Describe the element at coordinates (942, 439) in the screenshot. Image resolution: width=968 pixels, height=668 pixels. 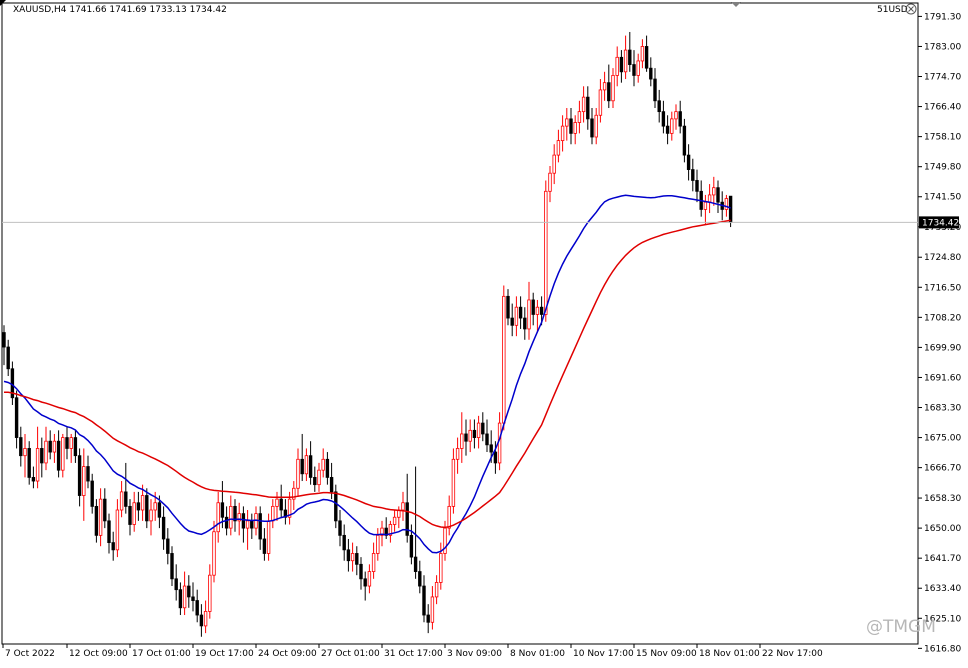
I see `price-tick-label: 1675.00` at that location.